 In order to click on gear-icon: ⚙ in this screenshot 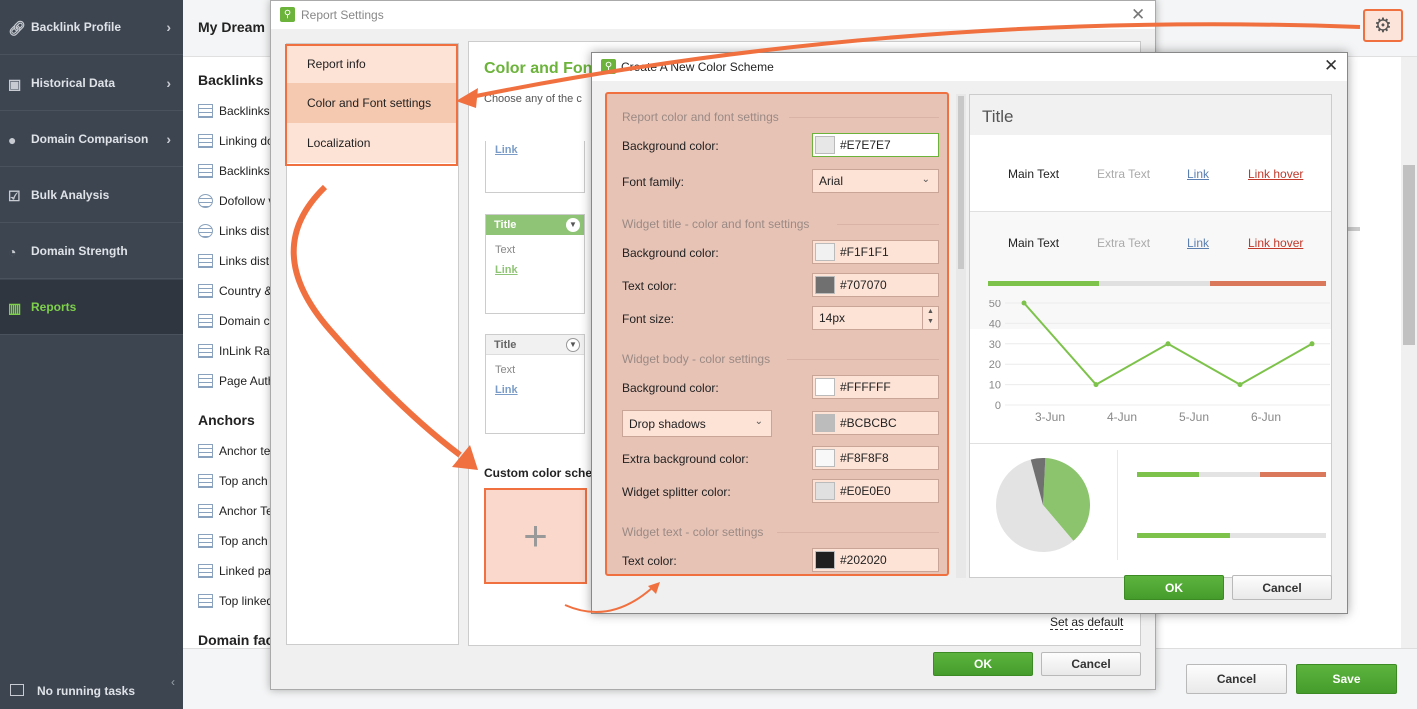, I will do `click(1383, 26)`.